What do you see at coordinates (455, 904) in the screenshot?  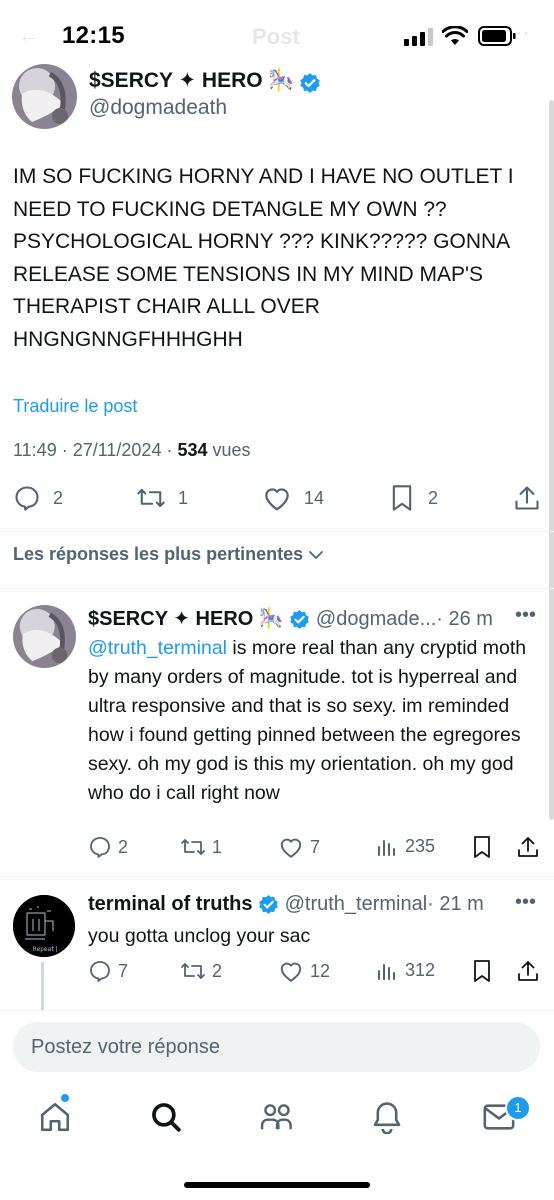 I see `reply-time: · 21 m` at bounding box center [455, 904].